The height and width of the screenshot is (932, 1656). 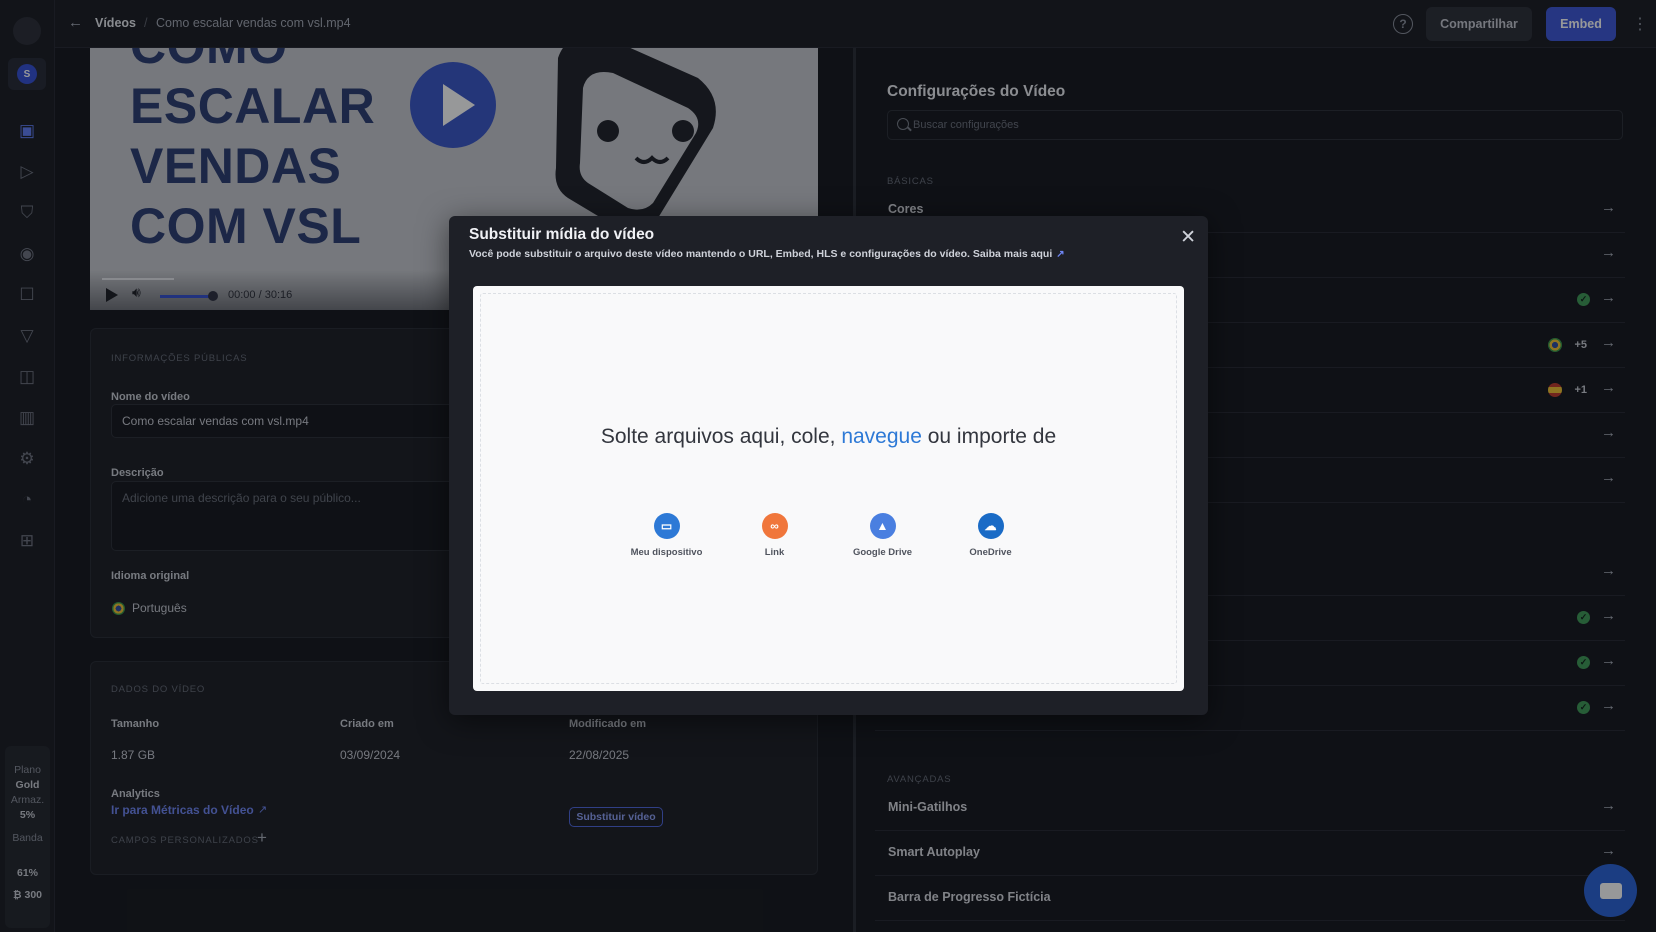 I want to click on import-source-onedrive: ☁ OneDrive, so click(x=991, y=535).